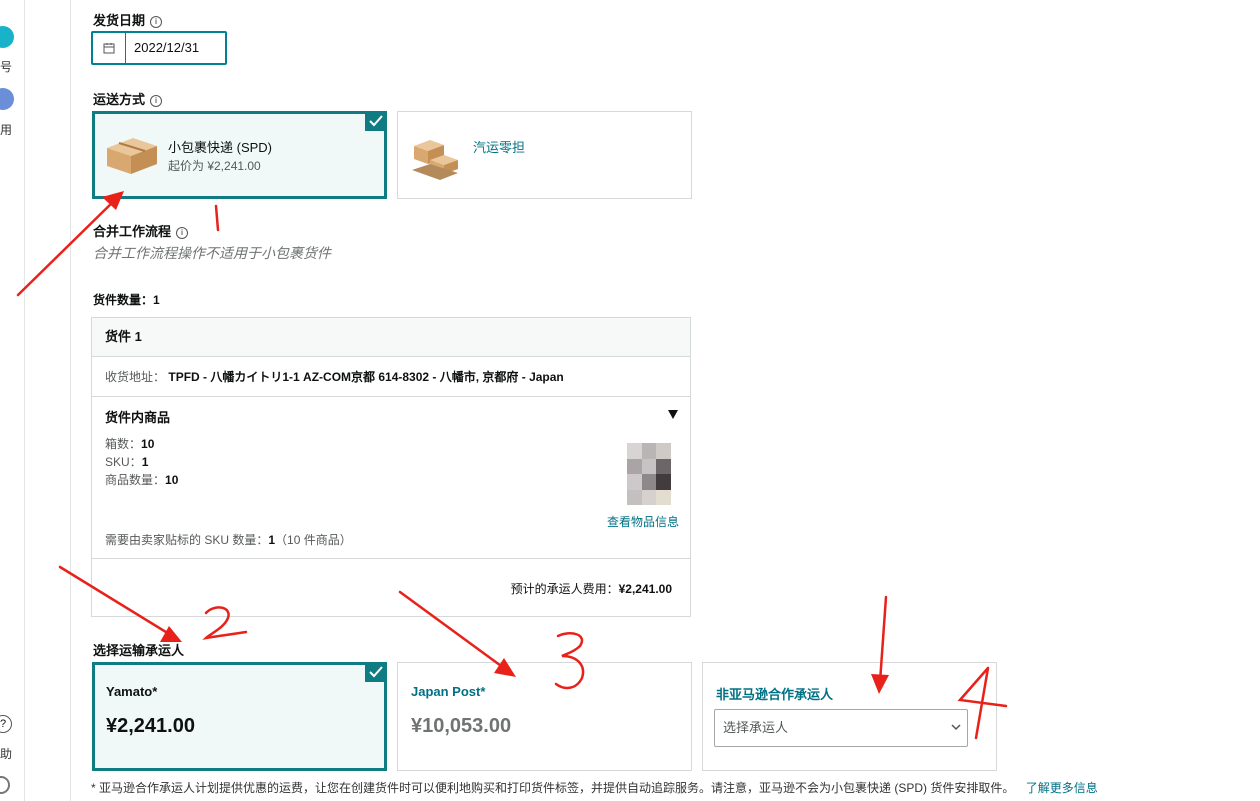  What do you see at coordinates (145, 462) in the screenshot?
I see `sku-value: 1` at bounding box center [145, 462].